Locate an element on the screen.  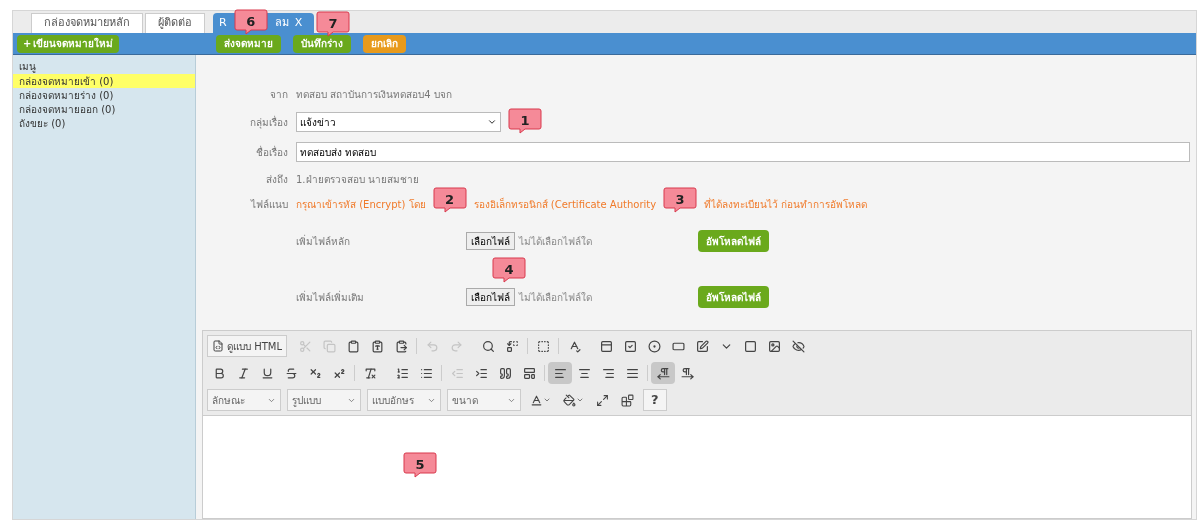
paint-bucket-icon is located at coordinates (569, 400).